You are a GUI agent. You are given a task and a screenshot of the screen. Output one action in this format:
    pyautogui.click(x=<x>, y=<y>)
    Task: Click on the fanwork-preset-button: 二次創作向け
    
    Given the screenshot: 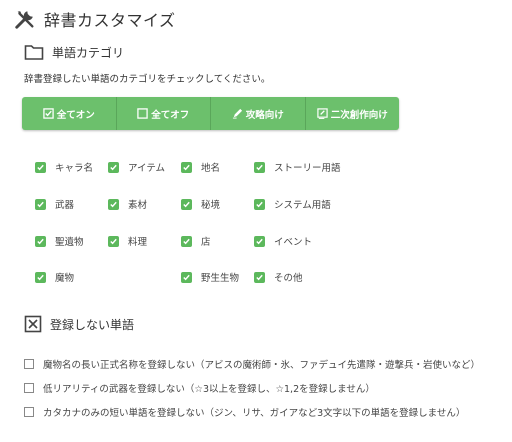 What is the action you would take?
    pyautogui.click(x=353, y=113)
    